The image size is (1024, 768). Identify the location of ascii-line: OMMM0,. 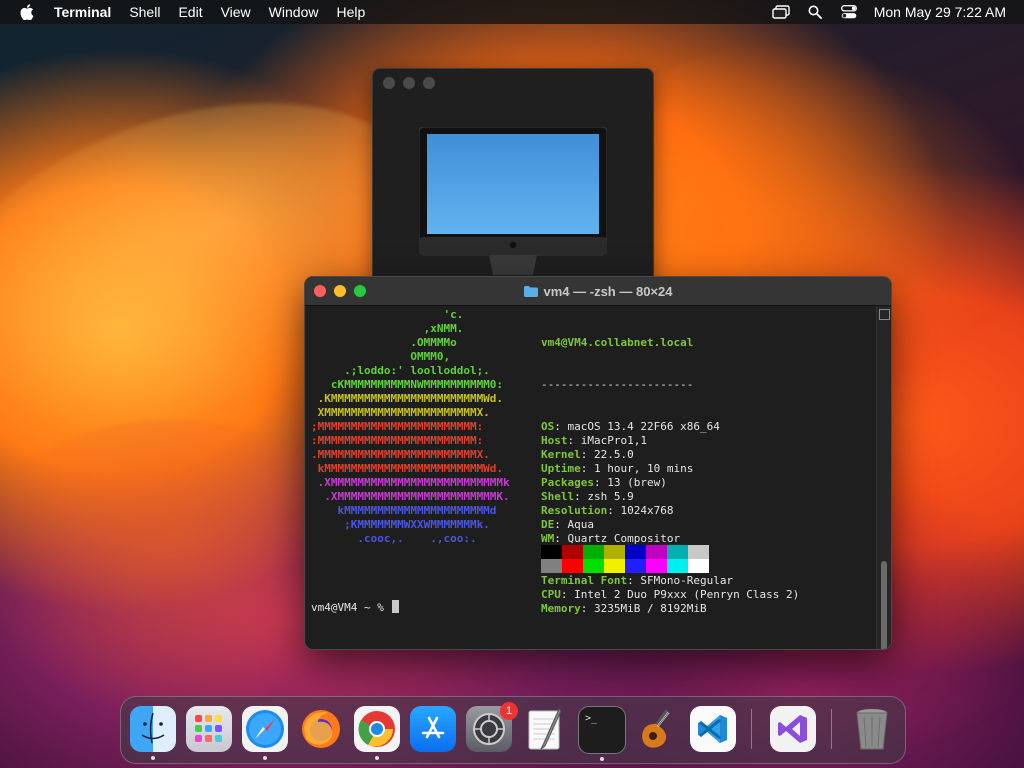
(381, 356).